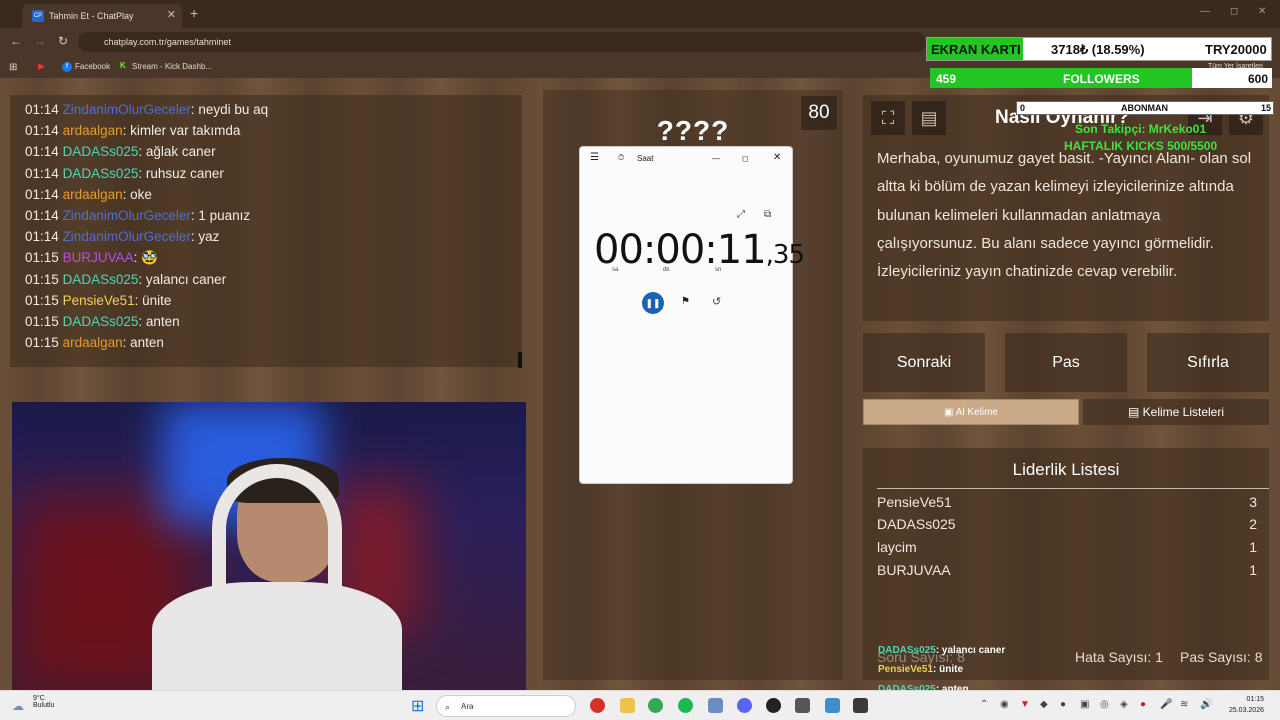 The height and width of the screenshot is (720, 1280). What do you see at coordinates (181, 173) in the screenshot?
I see `chat-text: : ruhsuz caner` at bounding box center [181, 173].